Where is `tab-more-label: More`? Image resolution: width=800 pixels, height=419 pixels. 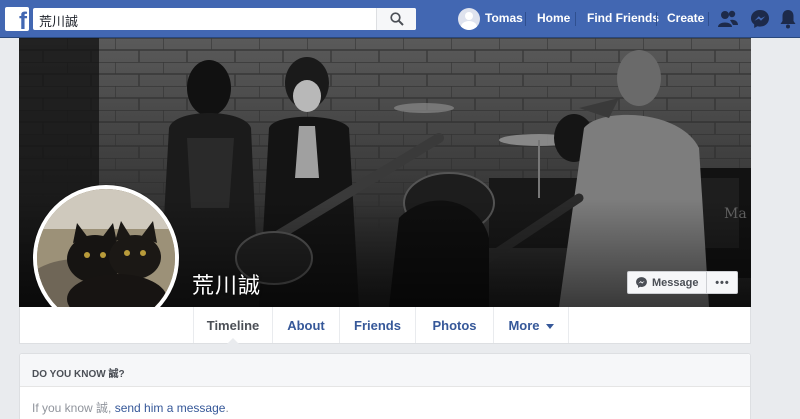
tab-more-label: More is located at coordinates (524, 325).